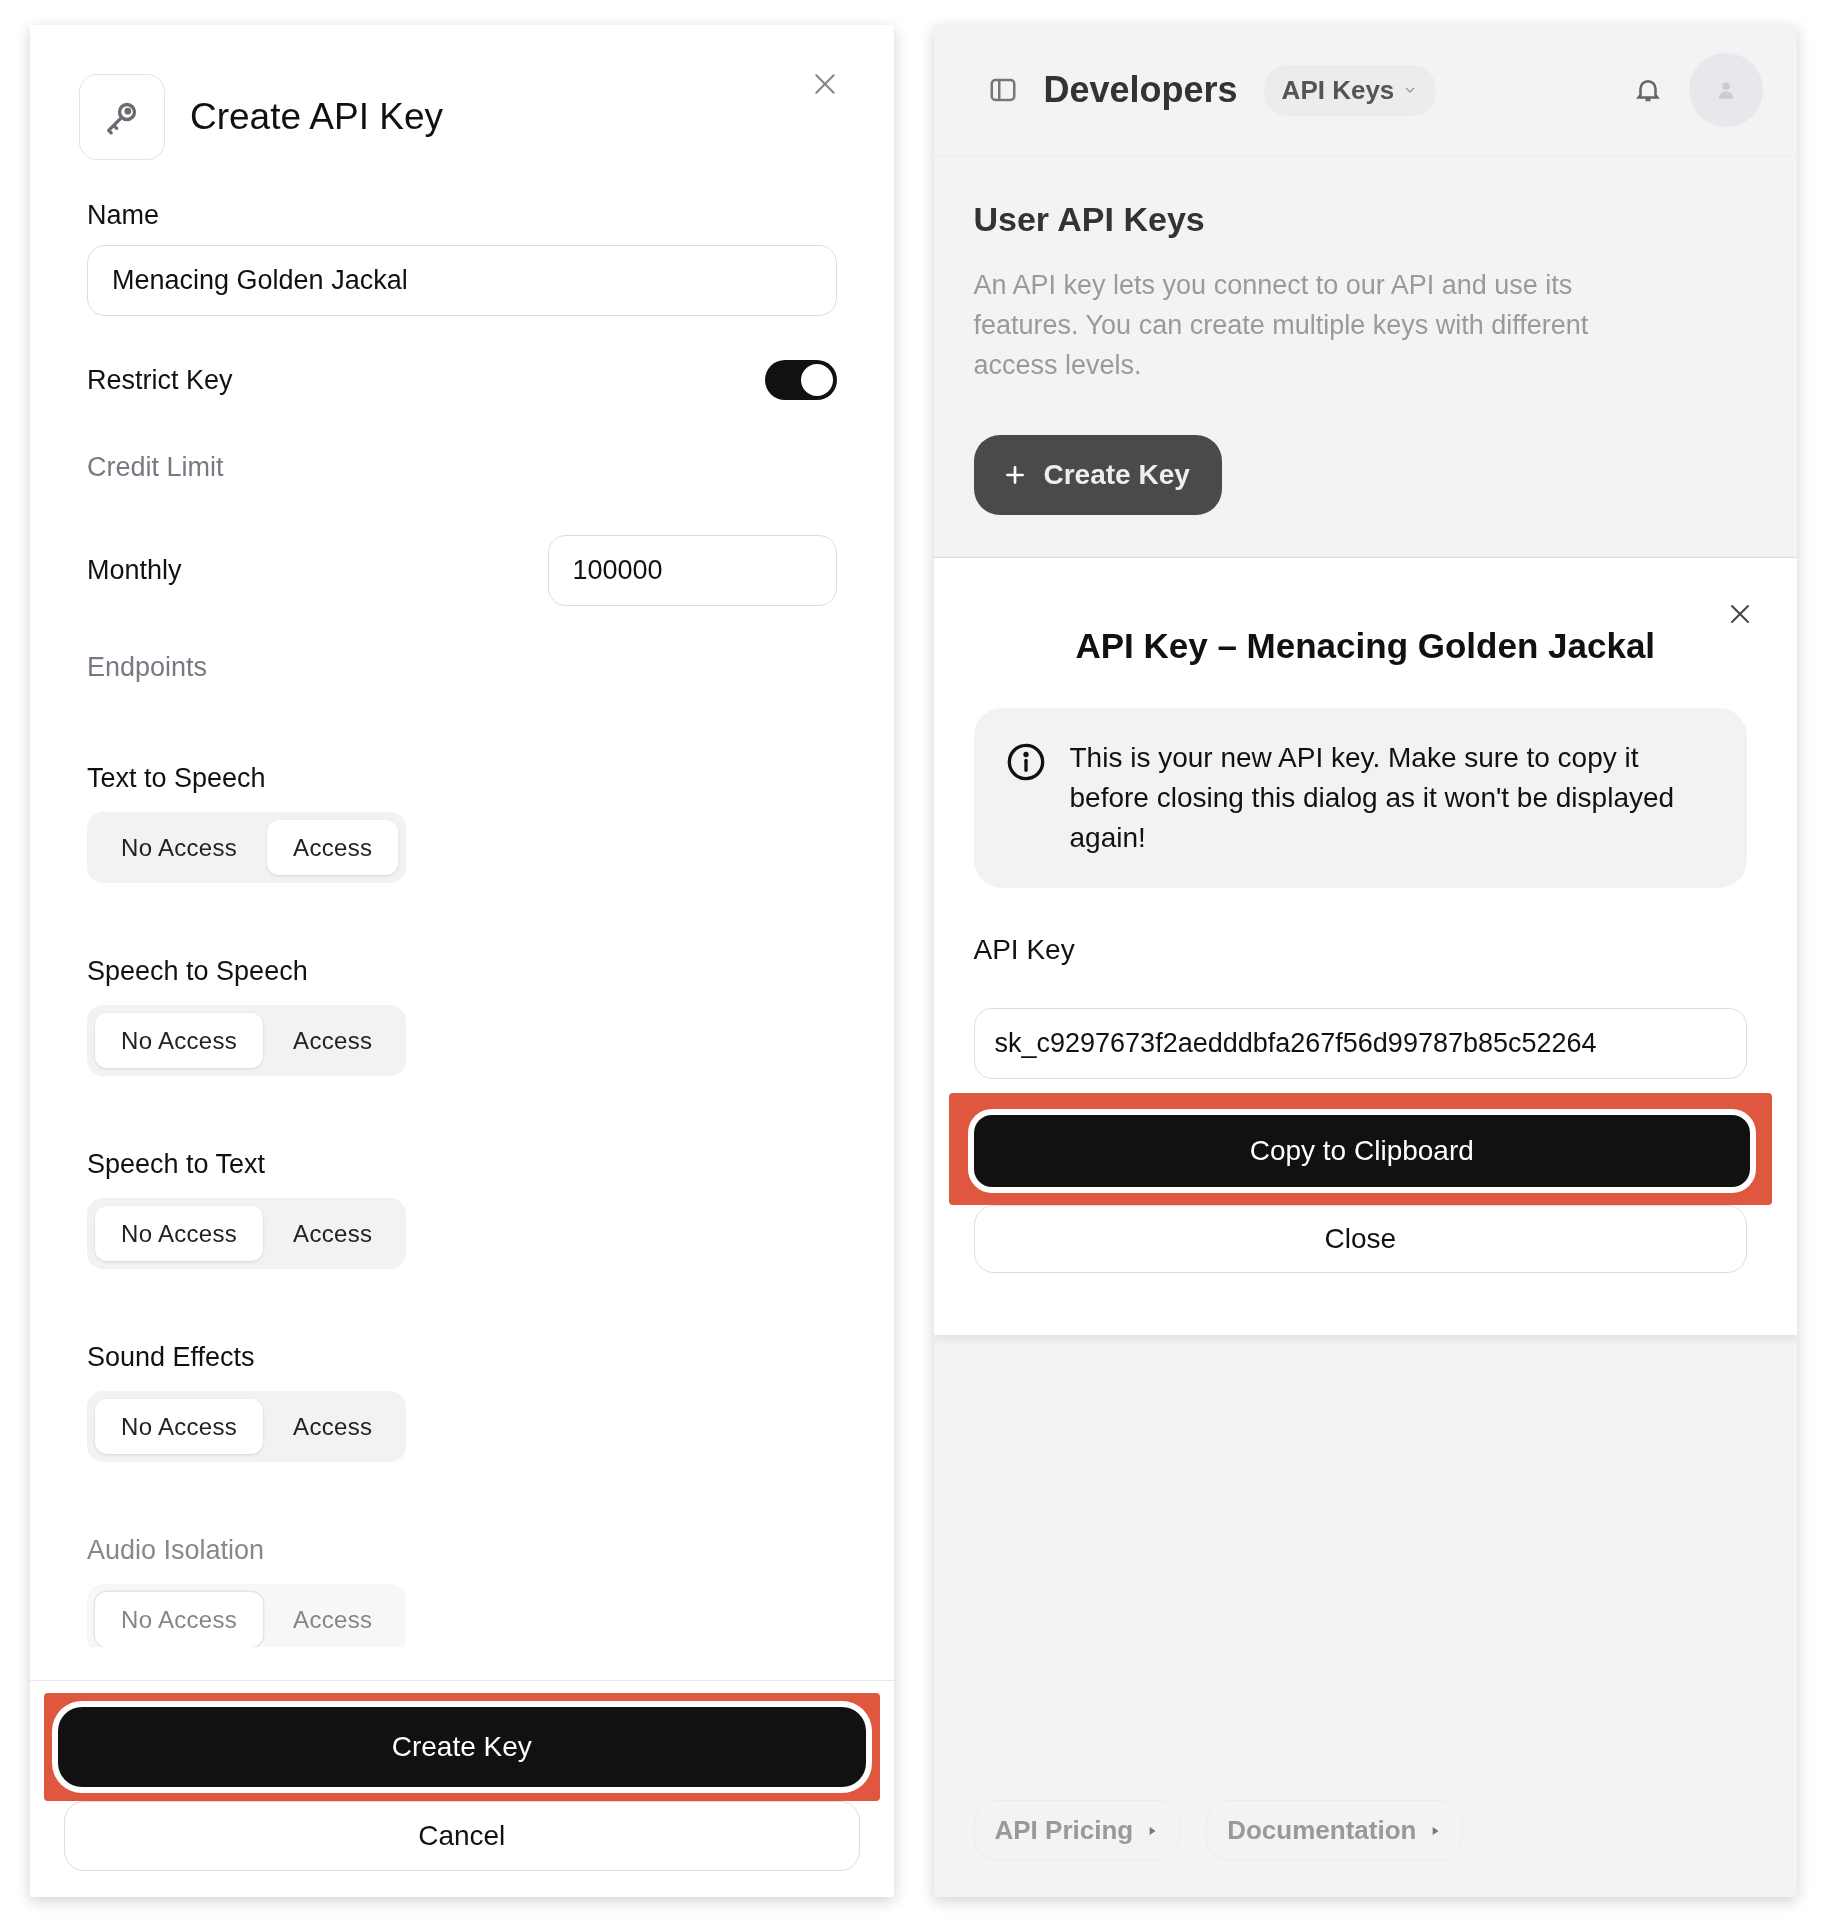 The height and width of the screenshot is (1931, 1826). I want to click on endpoint-label: Audio Isolation, so click(176, 1550).